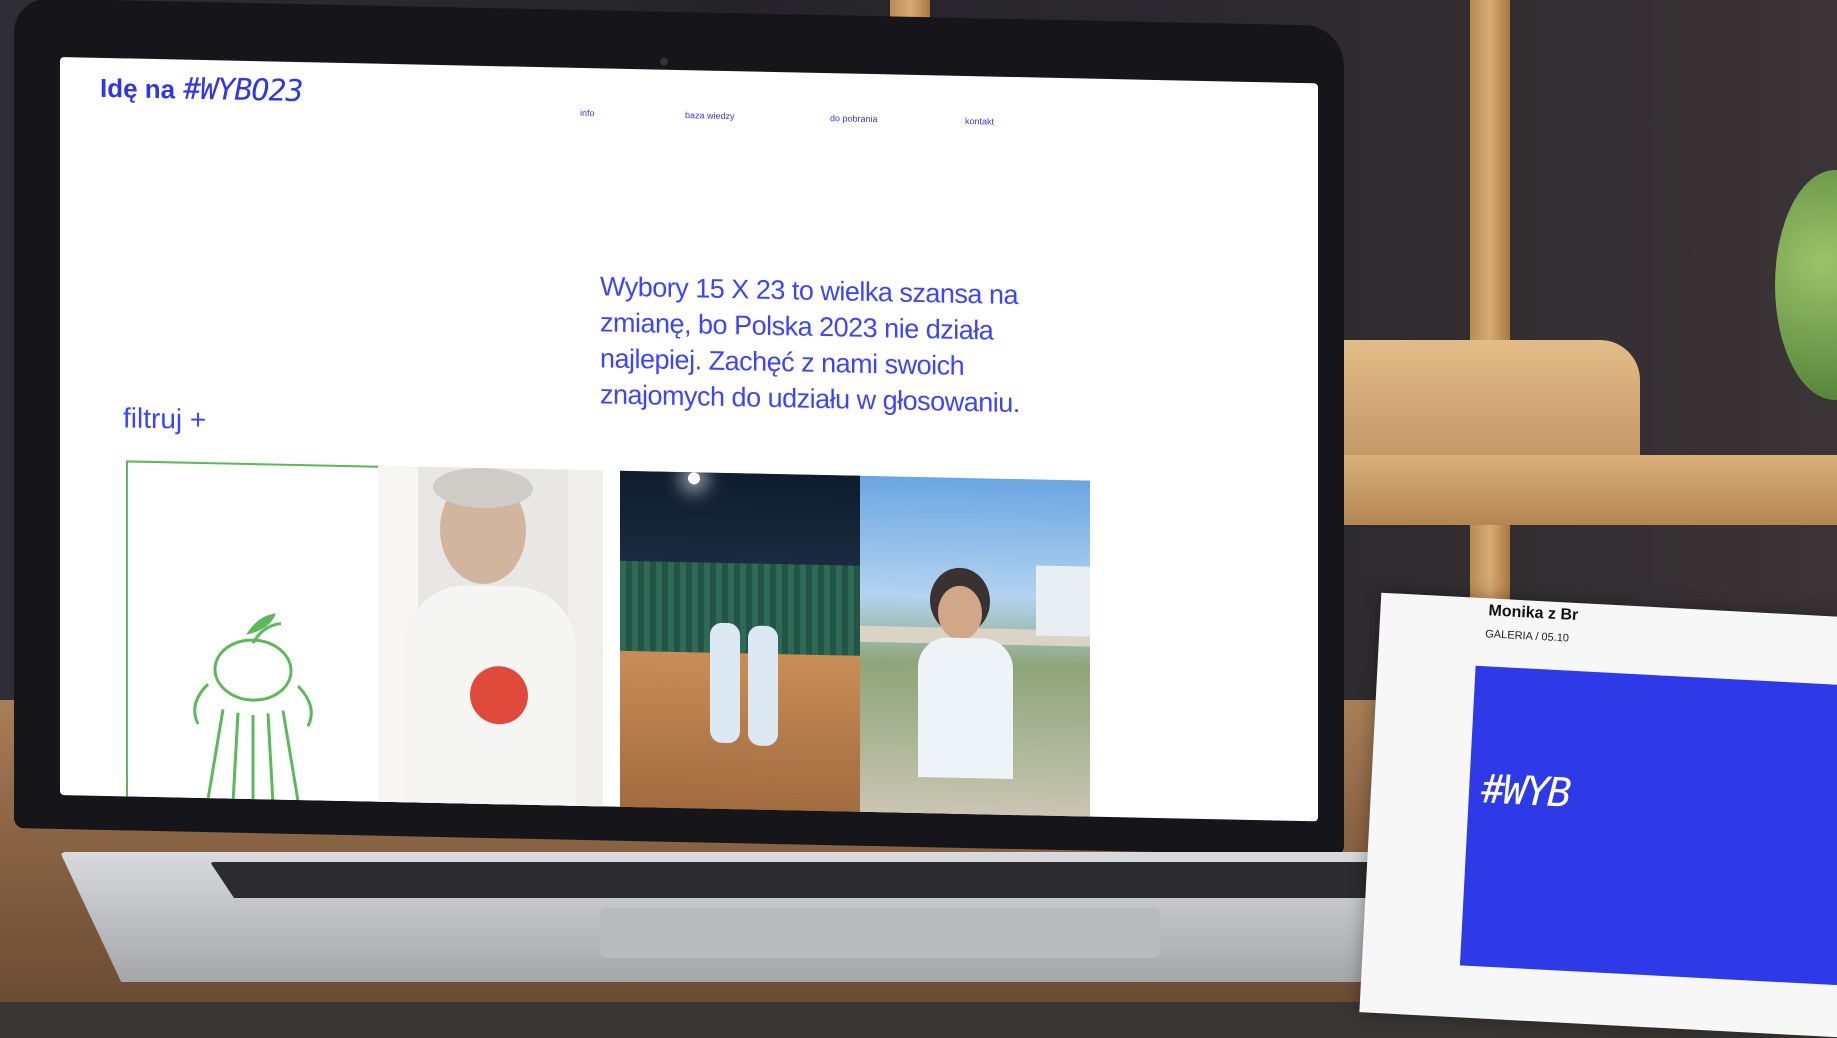 This screenshot has height=1038, width=1837. What do you see at coordinates (694, 478) in the screenshot?
I see `floodlight` at bounding box center [694, 478].